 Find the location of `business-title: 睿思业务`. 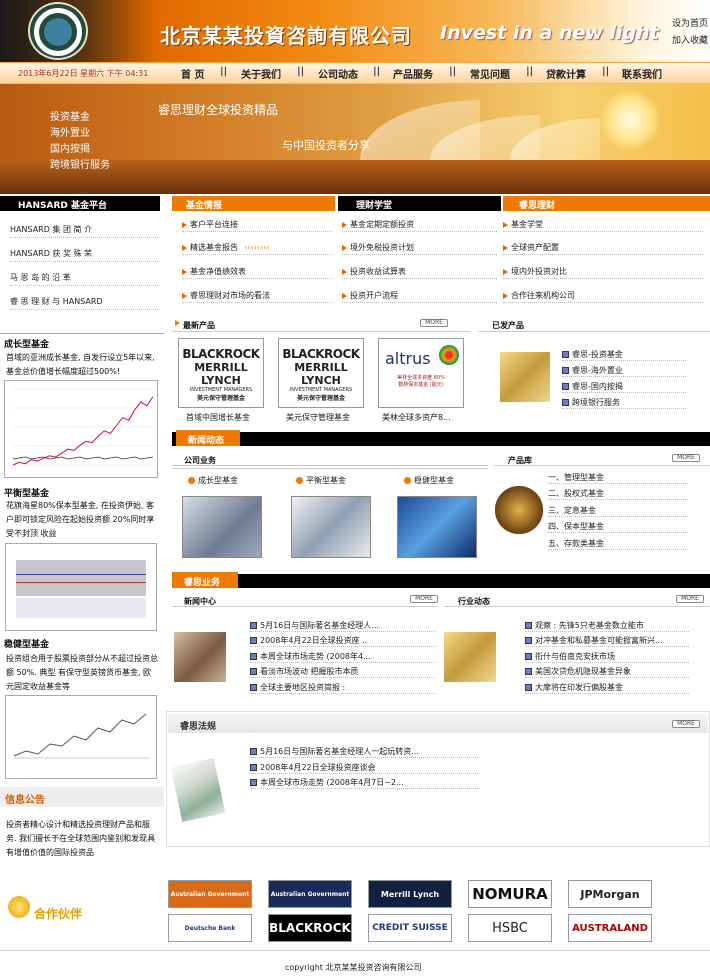

business-title: 睿思业务 is located at coordinates (205, 580).